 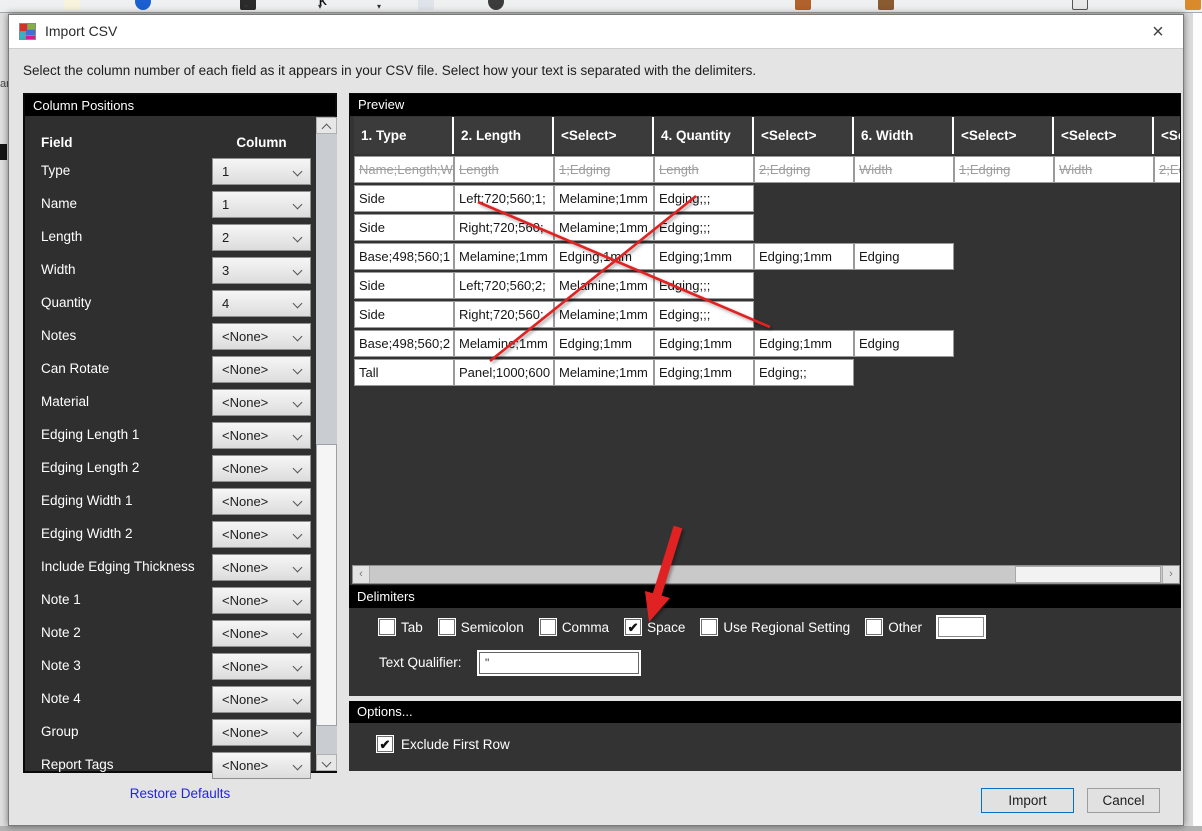 What do you see at coordinates (170, 634) in the screenshot?
I see `field-row-note-2: Note 2 <None>` at bounding box center [170, 634].